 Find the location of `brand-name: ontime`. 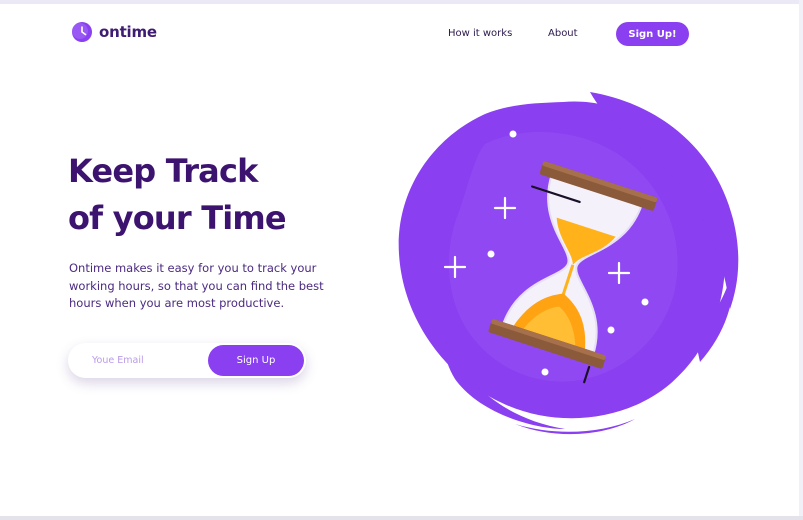

brand-name: ontime is located at coordinates (128, 32).